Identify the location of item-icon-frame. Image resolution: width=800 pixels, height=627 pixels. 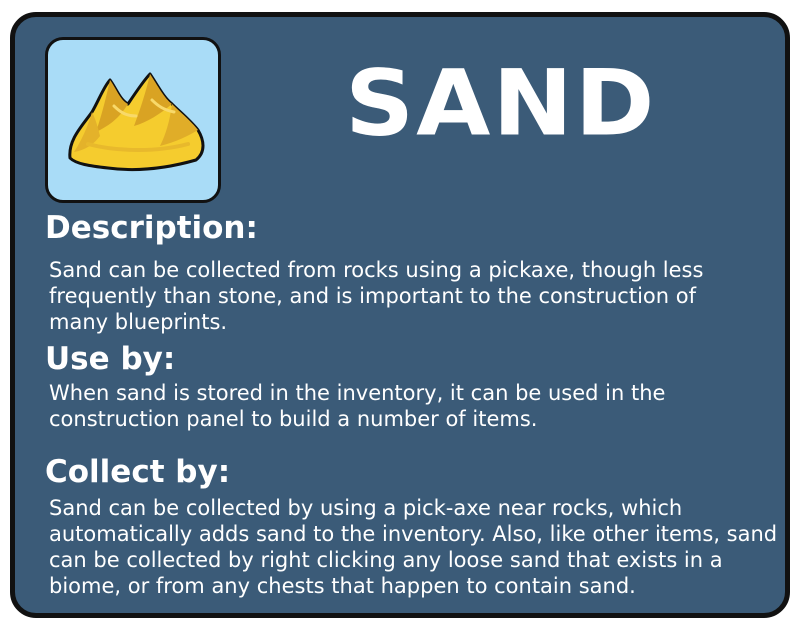
(133, 120).